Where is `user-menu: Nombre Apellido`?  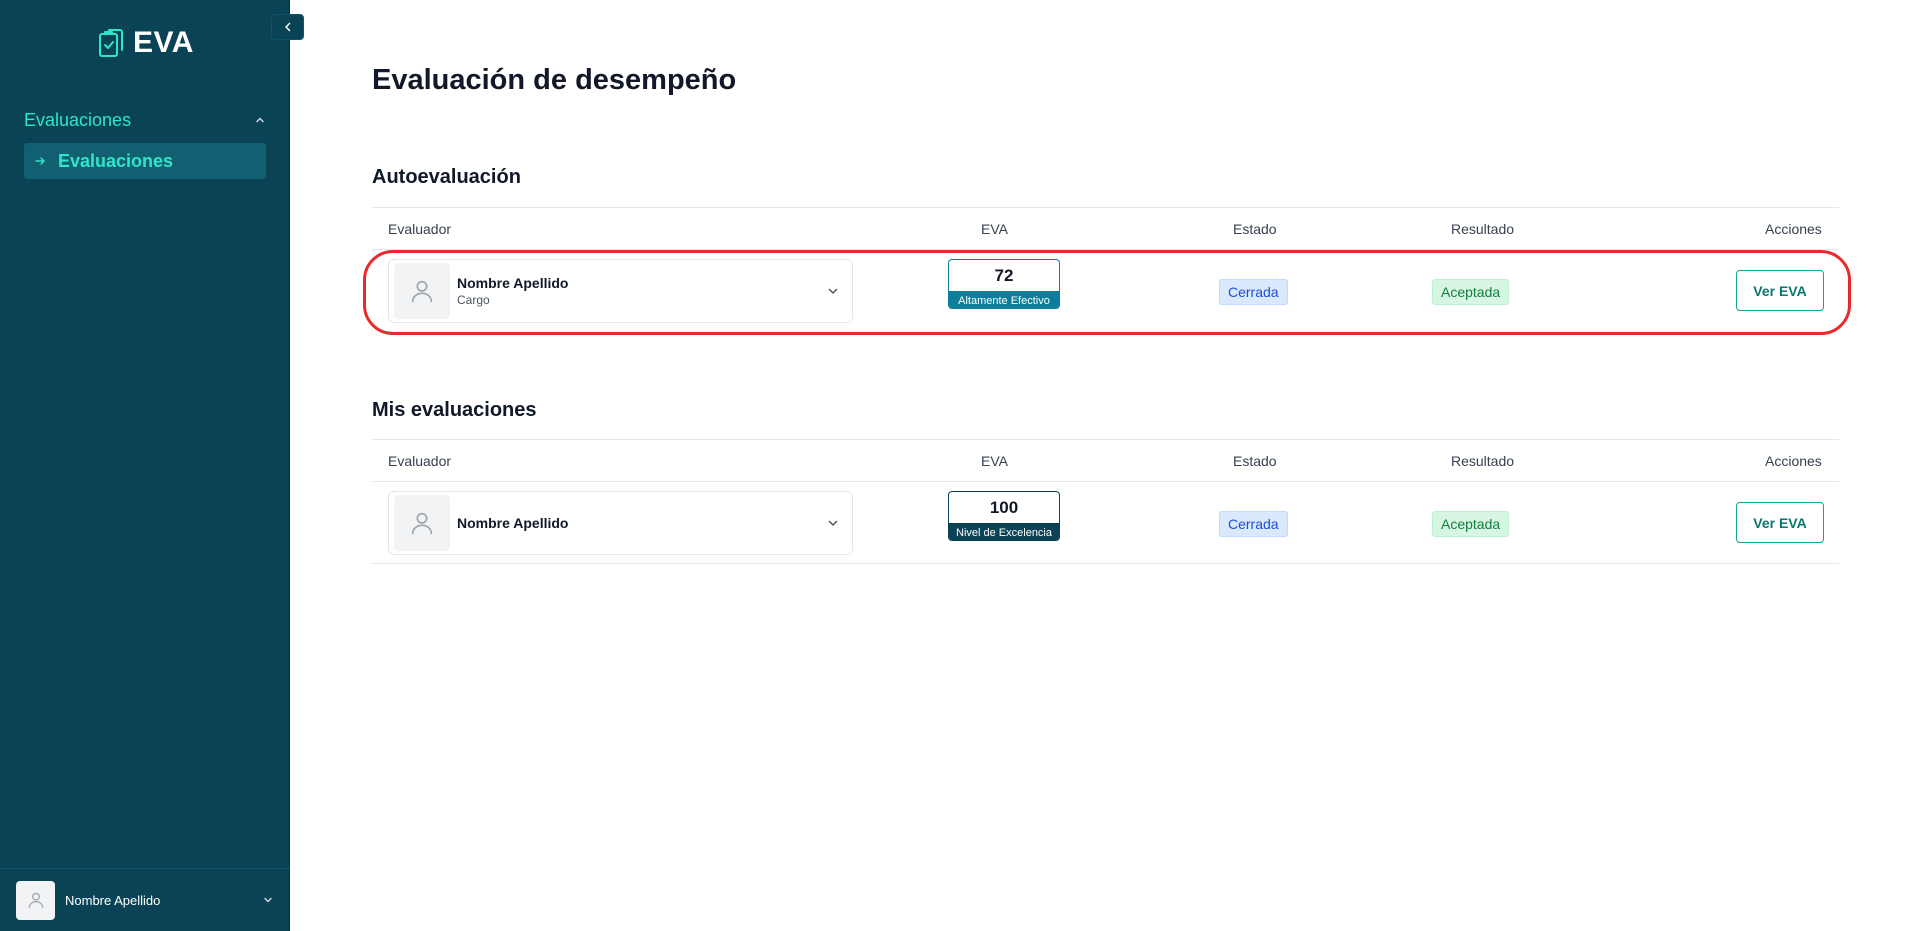 user-menu: Nombre Apellido is located at coordinates (145, 899).